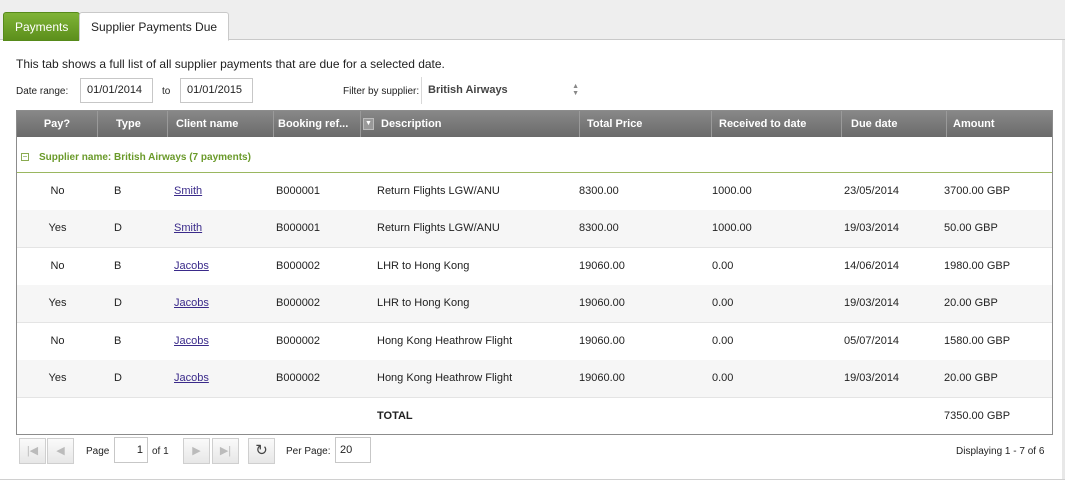  What do you see at coordinates (977, 416) in the screenshot?
I see `total-amount: 7350.00 GBP` at bounding box center [977, 416].